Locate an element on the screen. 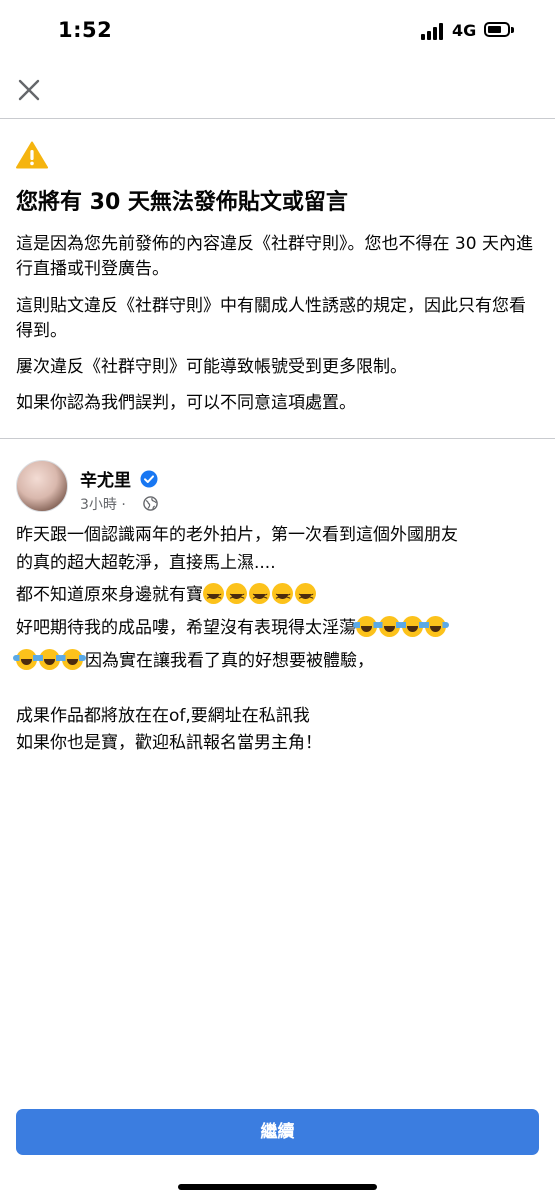 This screenshot has width=555, height=1200. post-text-line: 都不知道原來身邊就有寶 is located at coordinates (278, 596).